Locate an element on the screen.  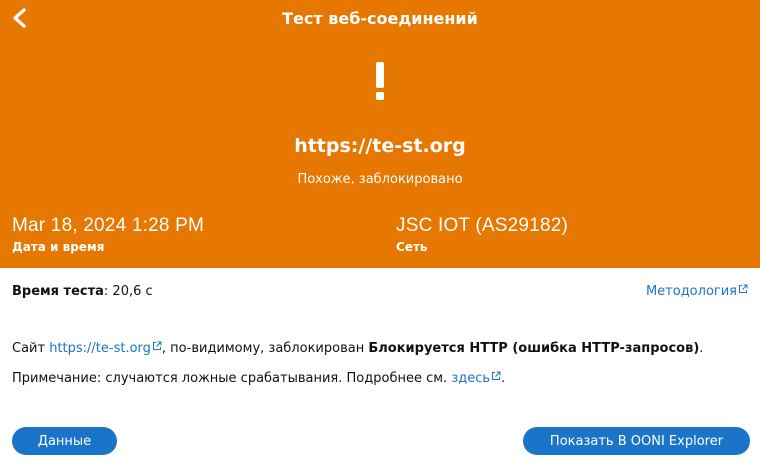
summary-suffix: . is located at coordinates (701, 348).